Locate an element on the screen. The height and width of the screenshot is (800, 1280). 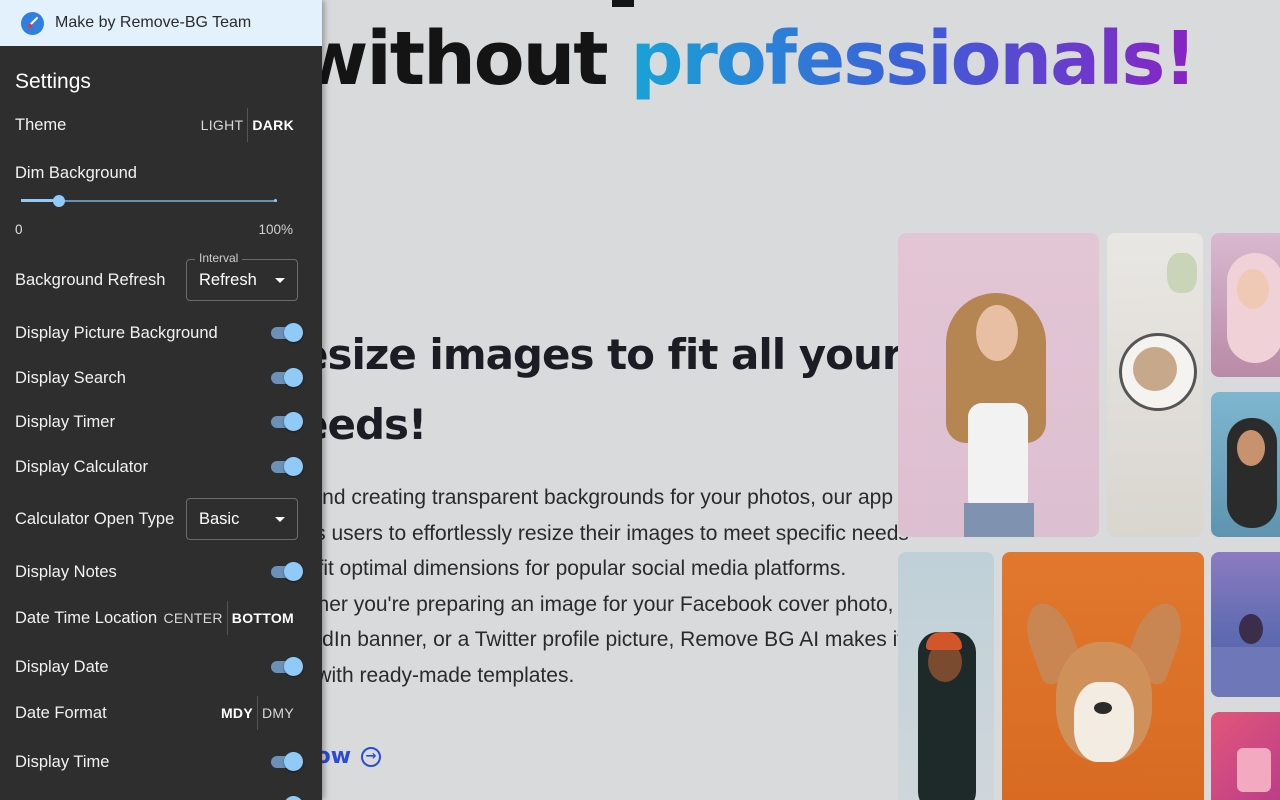
setting-display-picture-background: Display Picture Background is located at coordinates (159, 333).